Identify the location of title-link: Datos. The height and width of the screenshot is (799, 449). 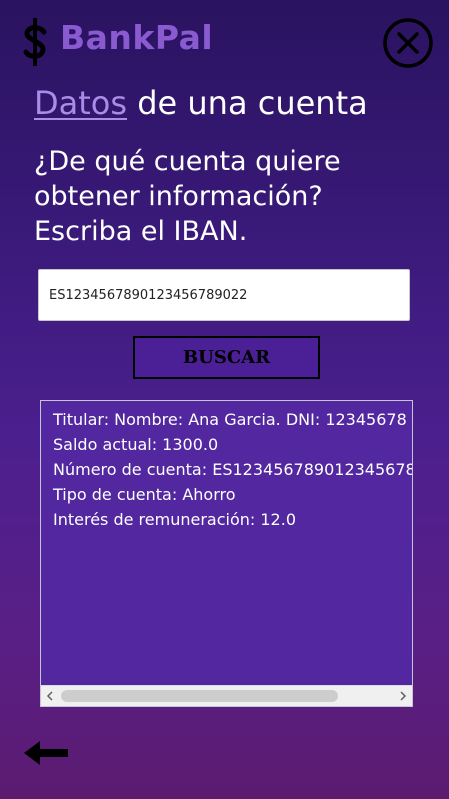
(80, 103).